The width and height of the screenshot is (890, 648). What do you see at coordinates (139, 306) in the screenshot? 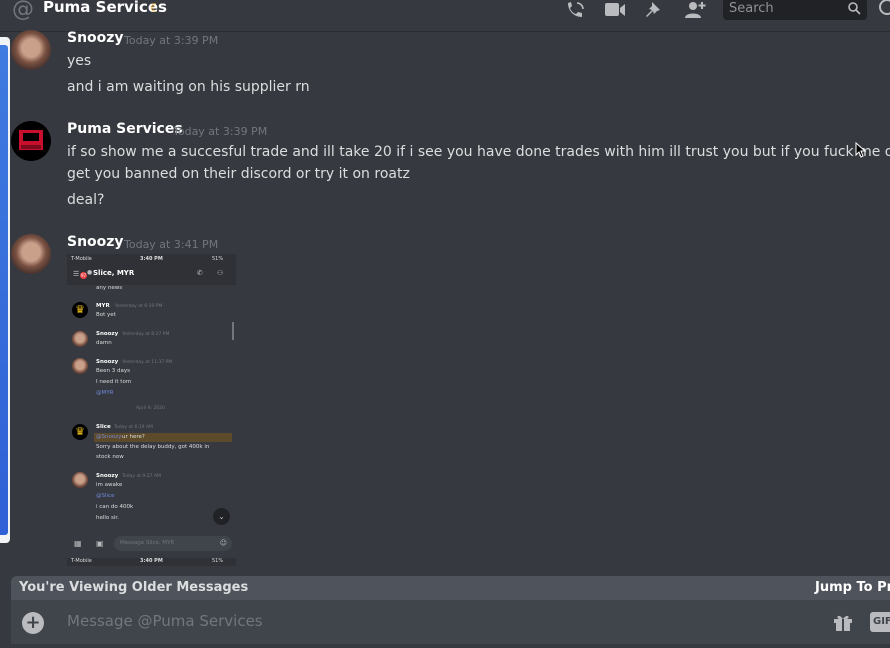
I see `phone-timestamp: Yesterday at 6:30 PM` at bounding box center [139, 306].